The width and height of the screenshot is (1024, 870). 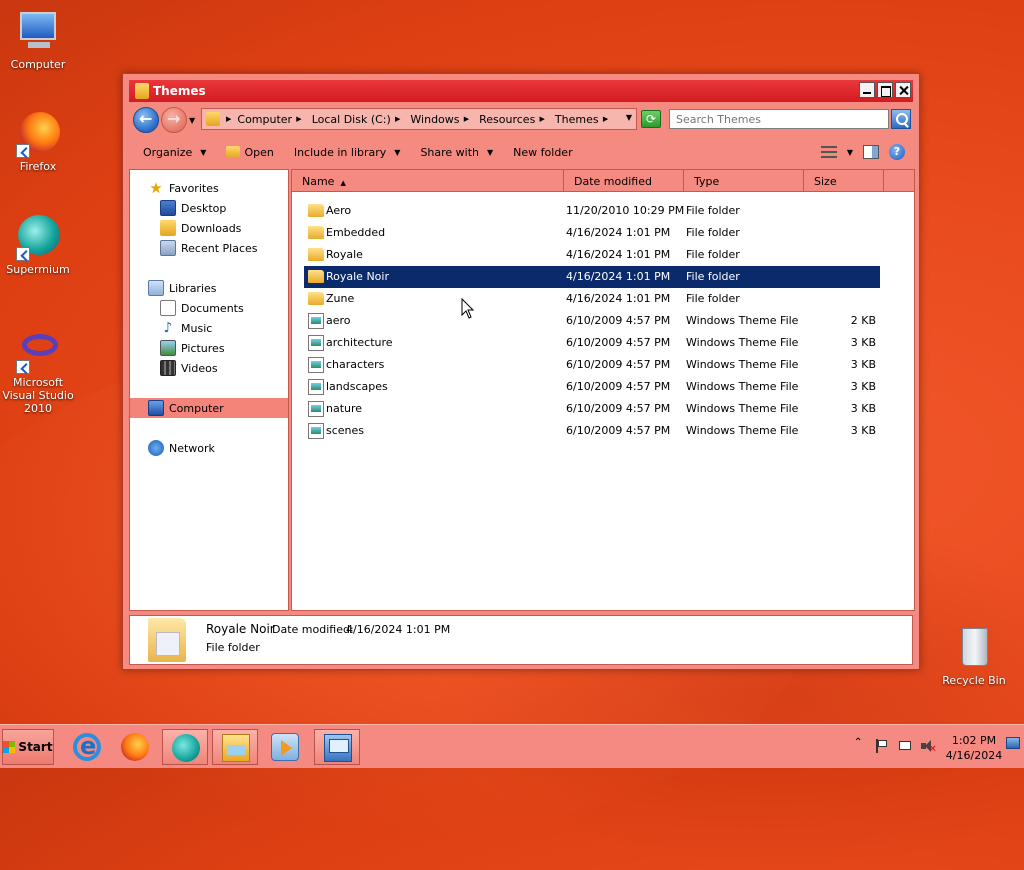 What do you see at coordinates (40, 141) in the screenshot?
I see `desktop-icon-firefox: Firefox` at bounding box center [40, 141].